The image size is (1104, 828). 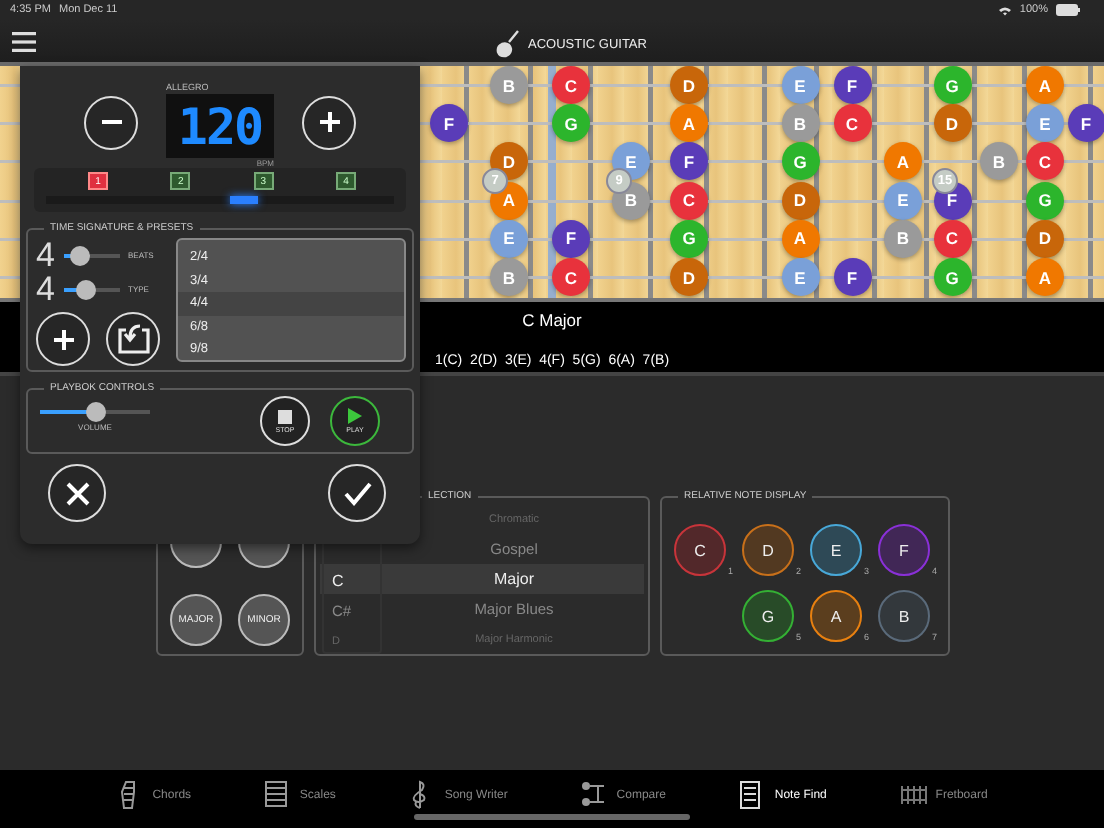 I want to click on note-button: B, so click(x=904, y=616).